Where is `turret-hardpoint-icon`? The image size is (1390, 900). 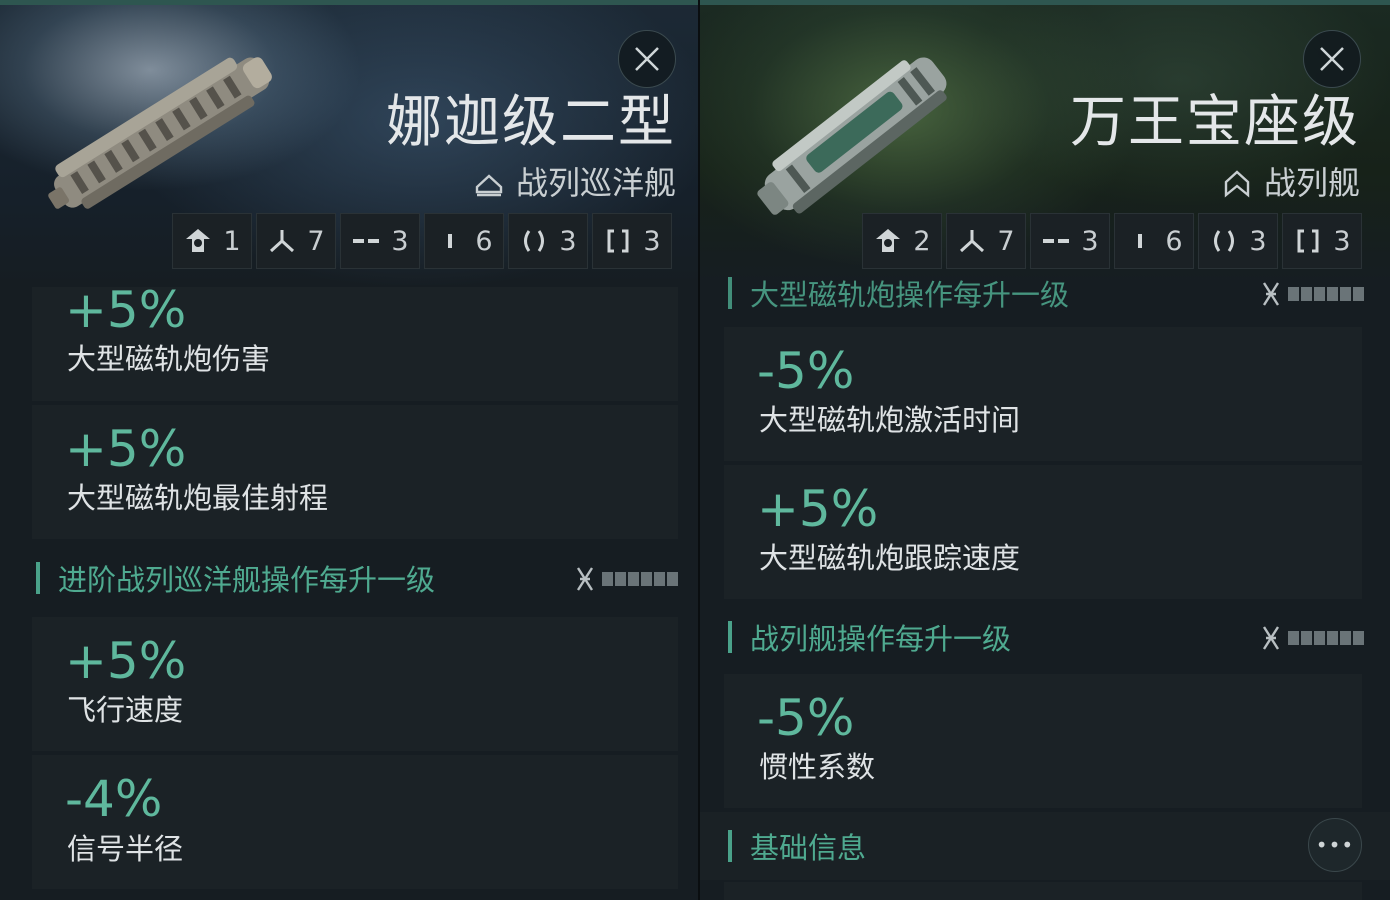 turret-hardpoint-icon is located at coordinates (282, 241).